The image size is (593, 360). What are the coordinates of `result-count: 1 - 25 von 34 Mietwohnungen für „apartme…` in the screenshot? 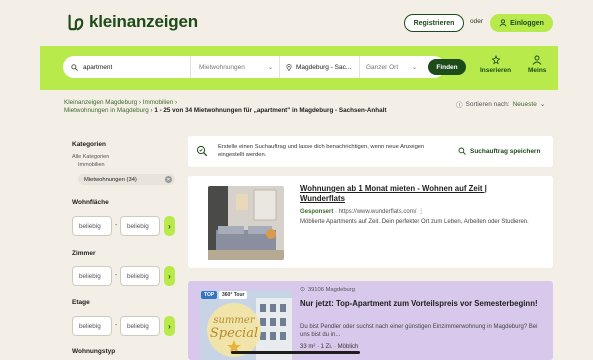 It's located at (270, 110).